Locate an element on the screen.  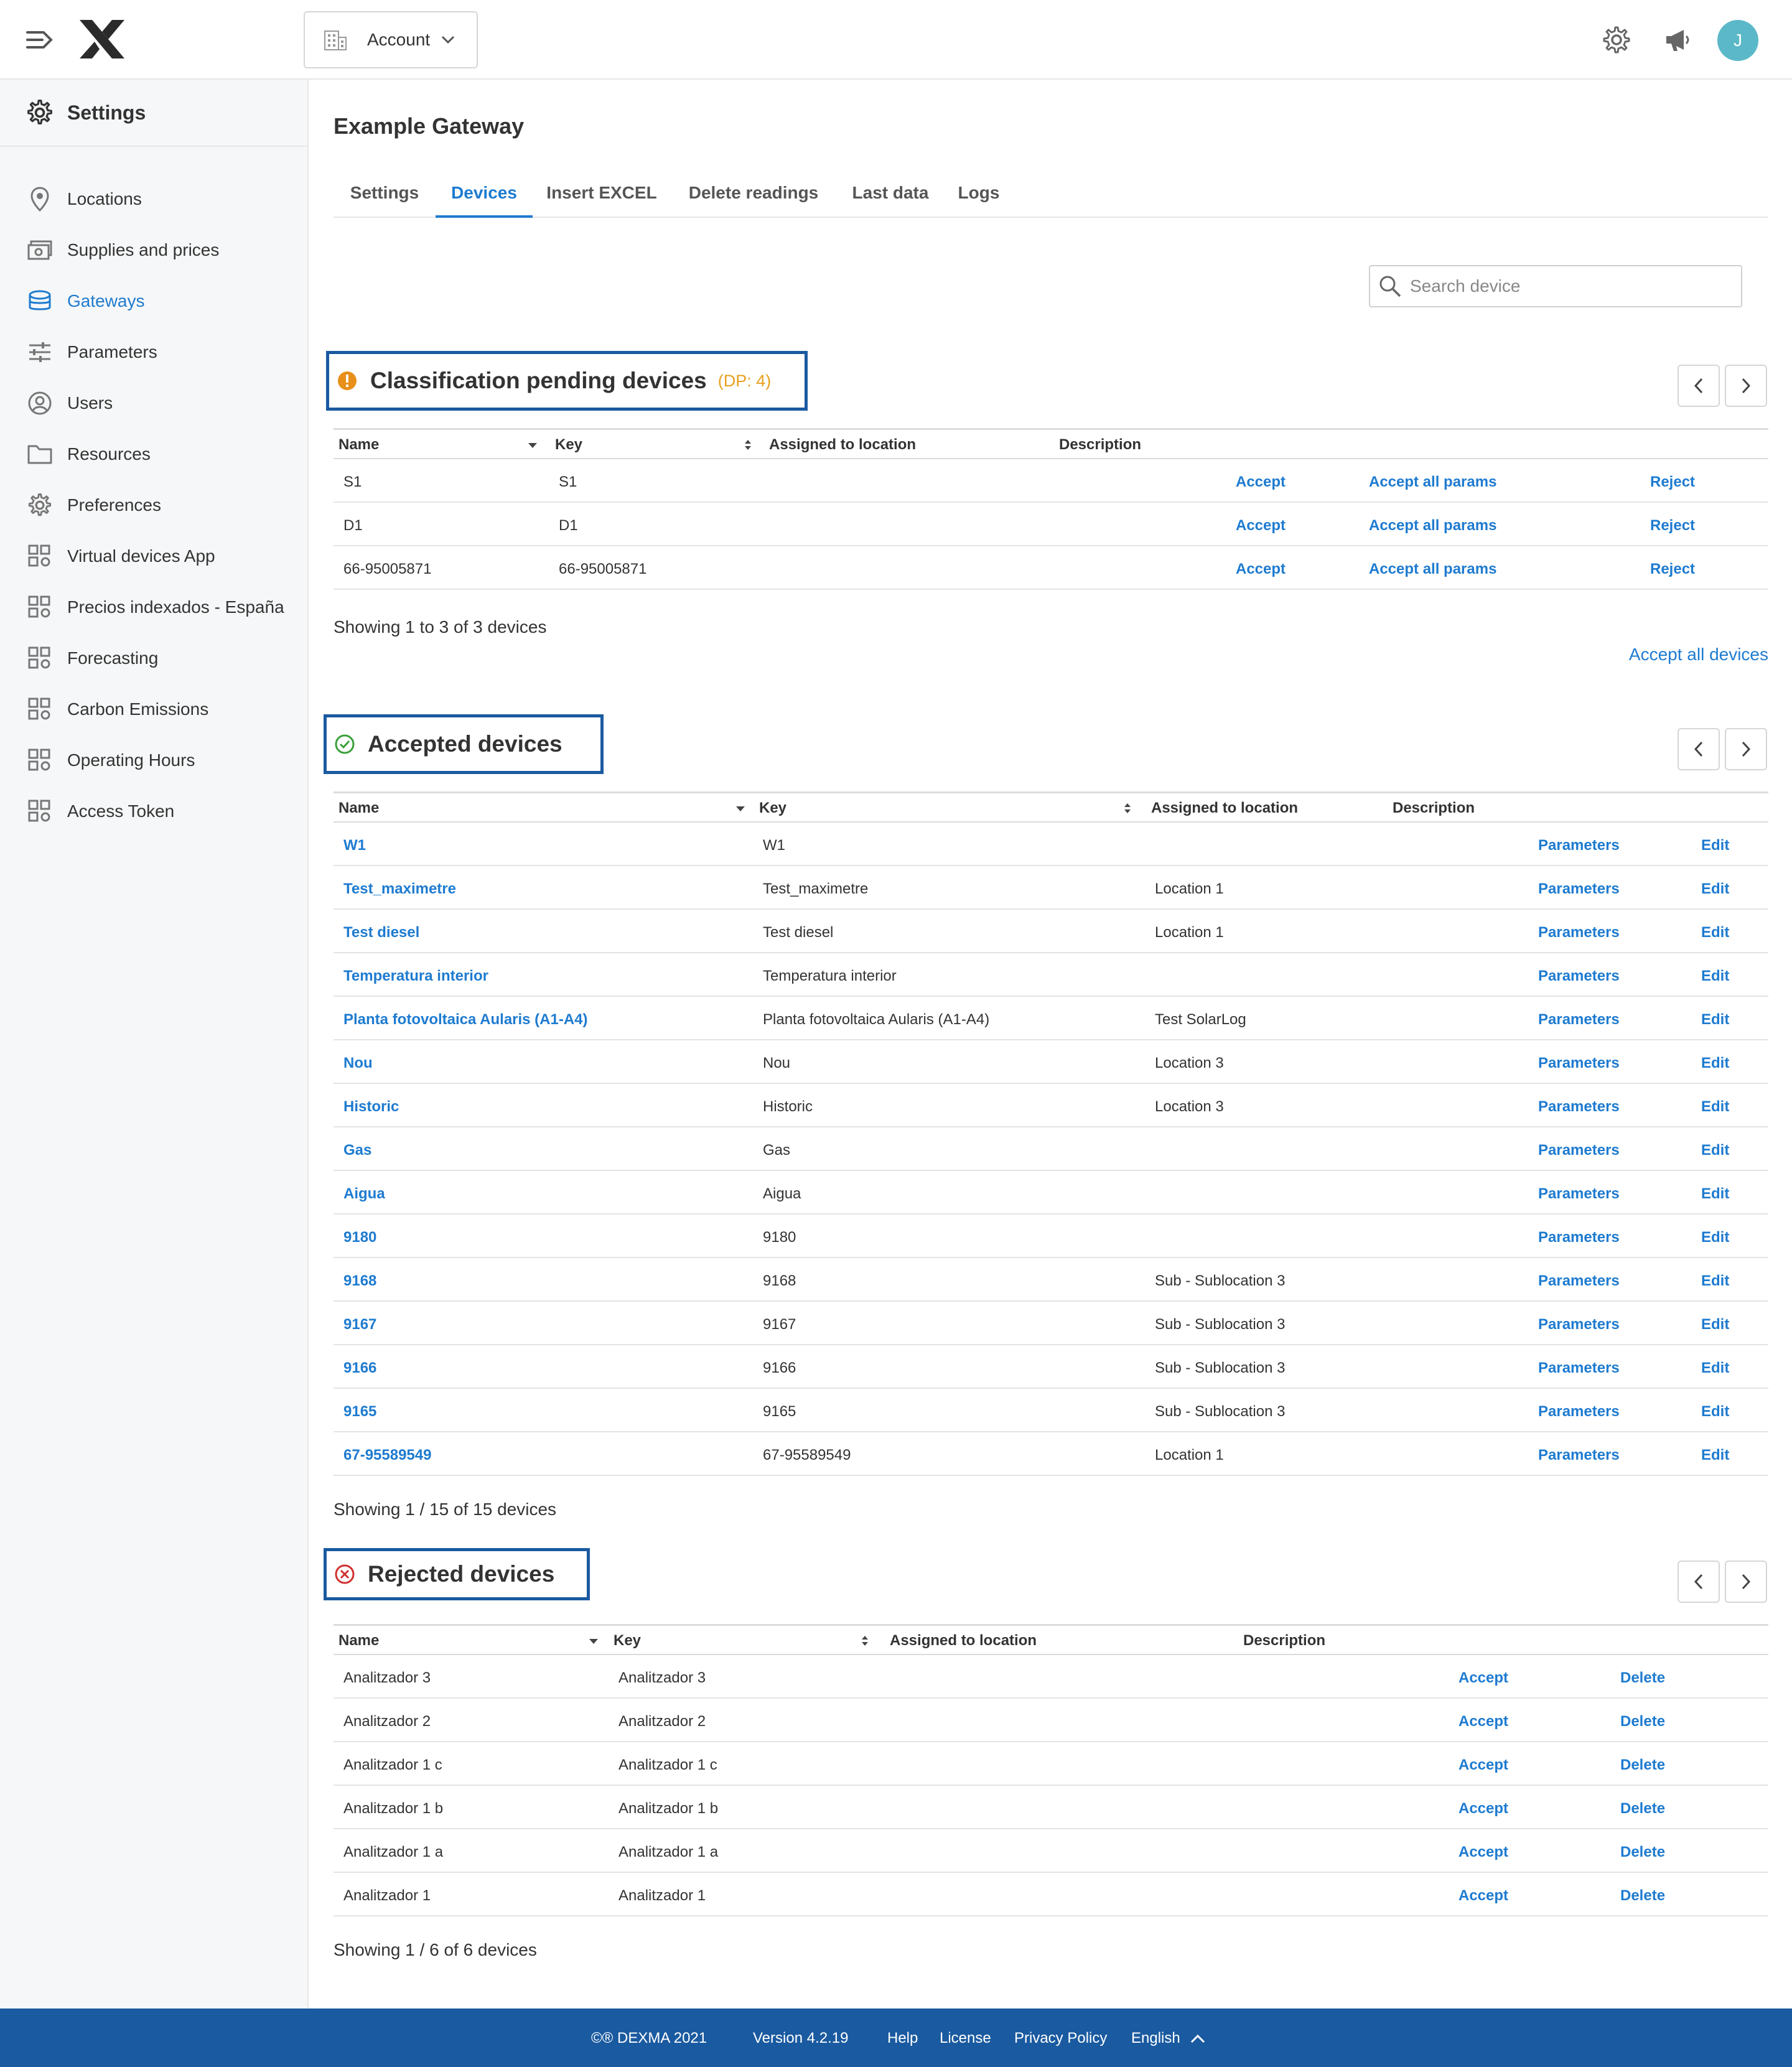
tab-last-data: Last data is located at coordinates (891, 195).